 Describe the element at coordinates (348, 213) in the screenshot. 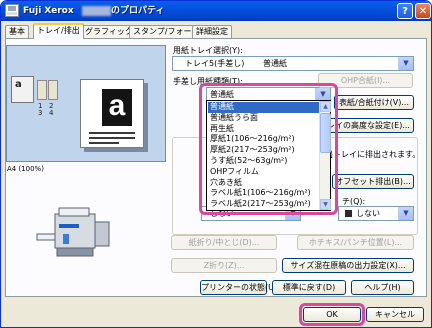

I see `option-icon` at that location.